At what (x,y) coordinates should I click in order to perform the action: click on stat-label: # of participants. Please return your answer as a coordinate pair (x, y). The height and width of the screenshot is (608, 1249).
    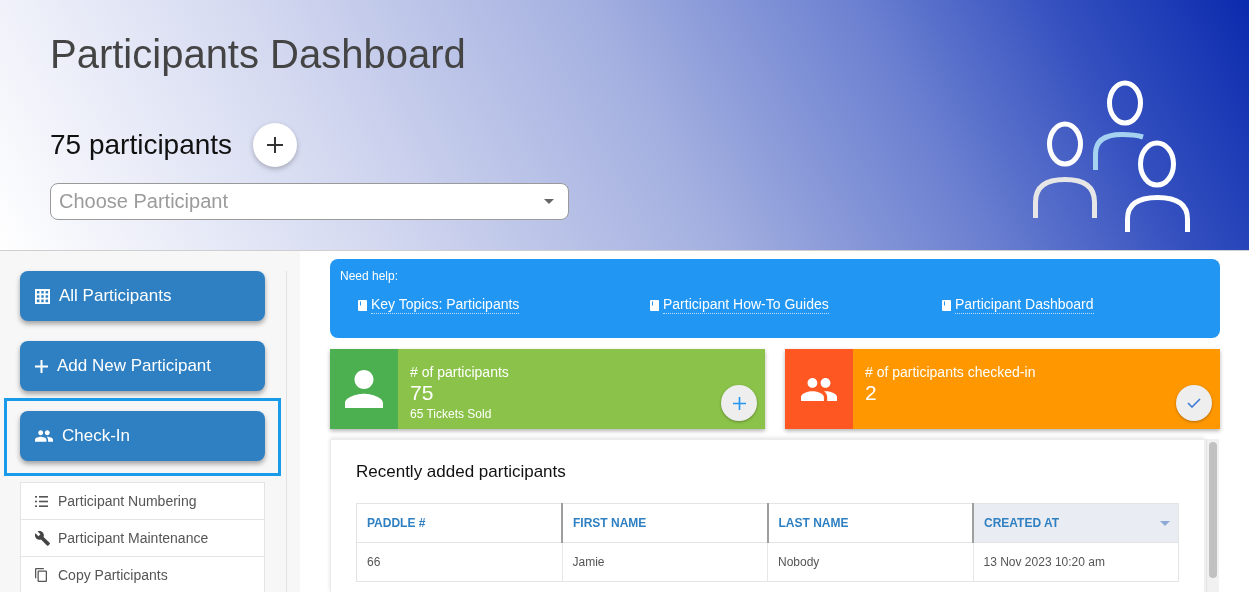
    Looking at the image, I should click on (460, 372).